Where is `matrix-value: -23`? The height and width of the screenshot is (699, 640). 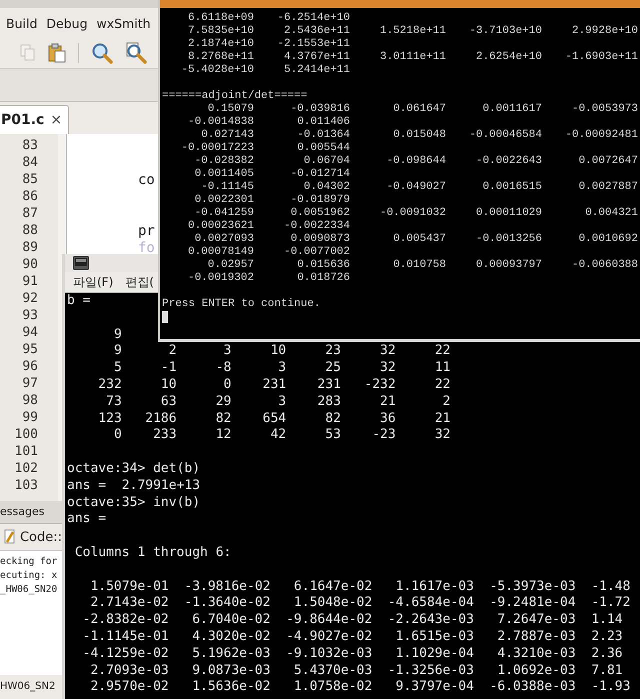 matrix-value: -23 is located at coordinates (383, 435).